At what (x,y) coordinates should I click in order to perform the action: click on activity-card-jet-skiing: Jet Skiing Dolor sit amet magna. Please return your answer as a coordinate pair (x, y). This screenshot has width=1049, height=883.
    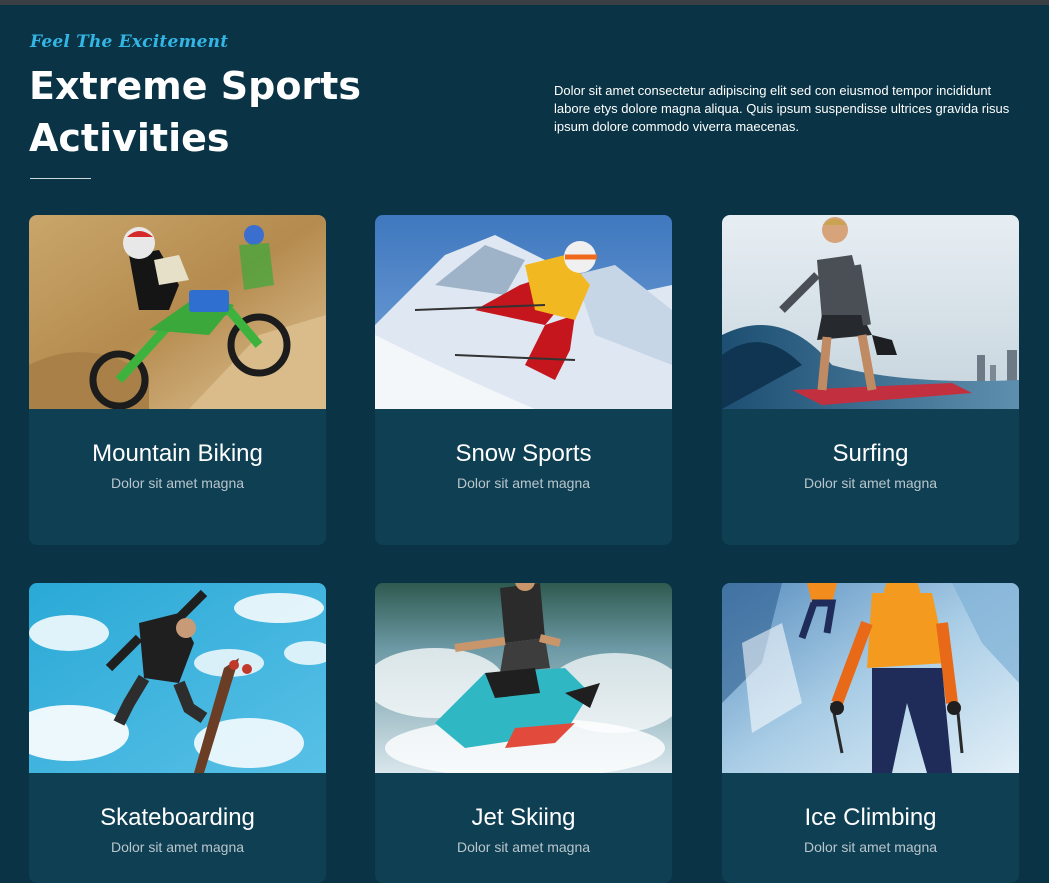
    Looking at the image, I should click on (523, 733).